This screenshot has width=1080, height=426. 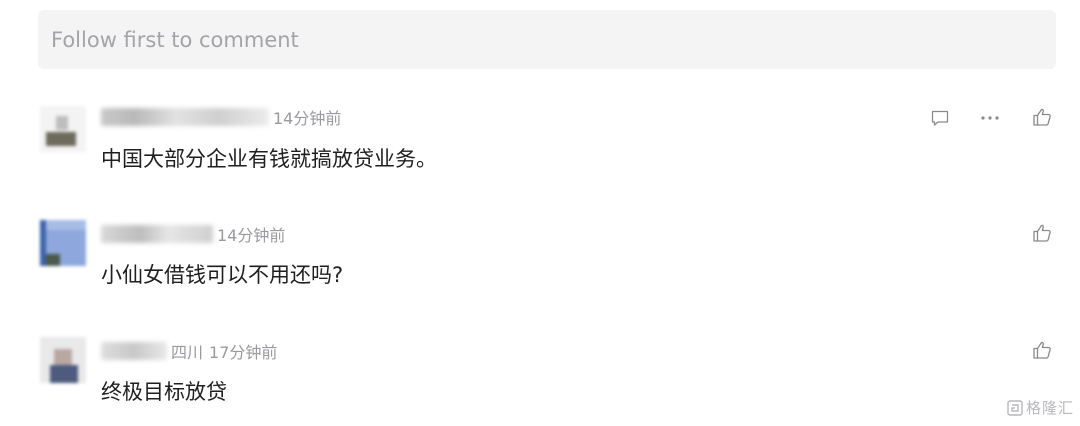 I want to click on comment-text: 中国大部分企业有钱就搞放贷业务。, so click(x=269, y=159).